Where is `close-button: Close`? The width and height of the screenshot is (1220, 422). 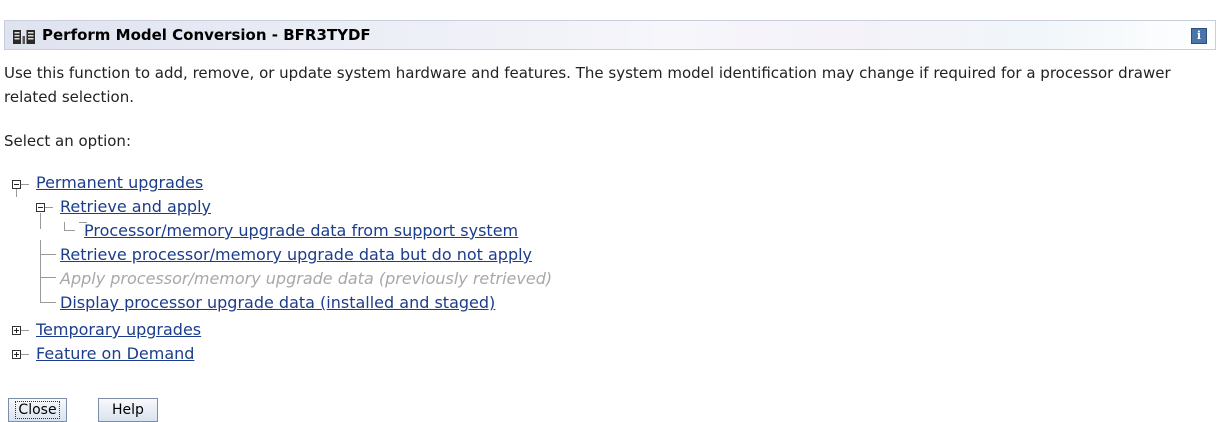 close-button: Close is located at coordinates (37, 410).